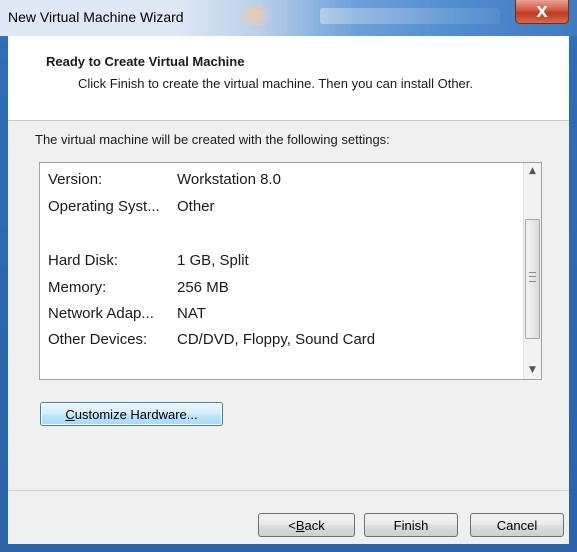 The image size is (577, 552). Describe the element at coordinates (288, 490) in the screenshot. I see `footer-separator` at that location.